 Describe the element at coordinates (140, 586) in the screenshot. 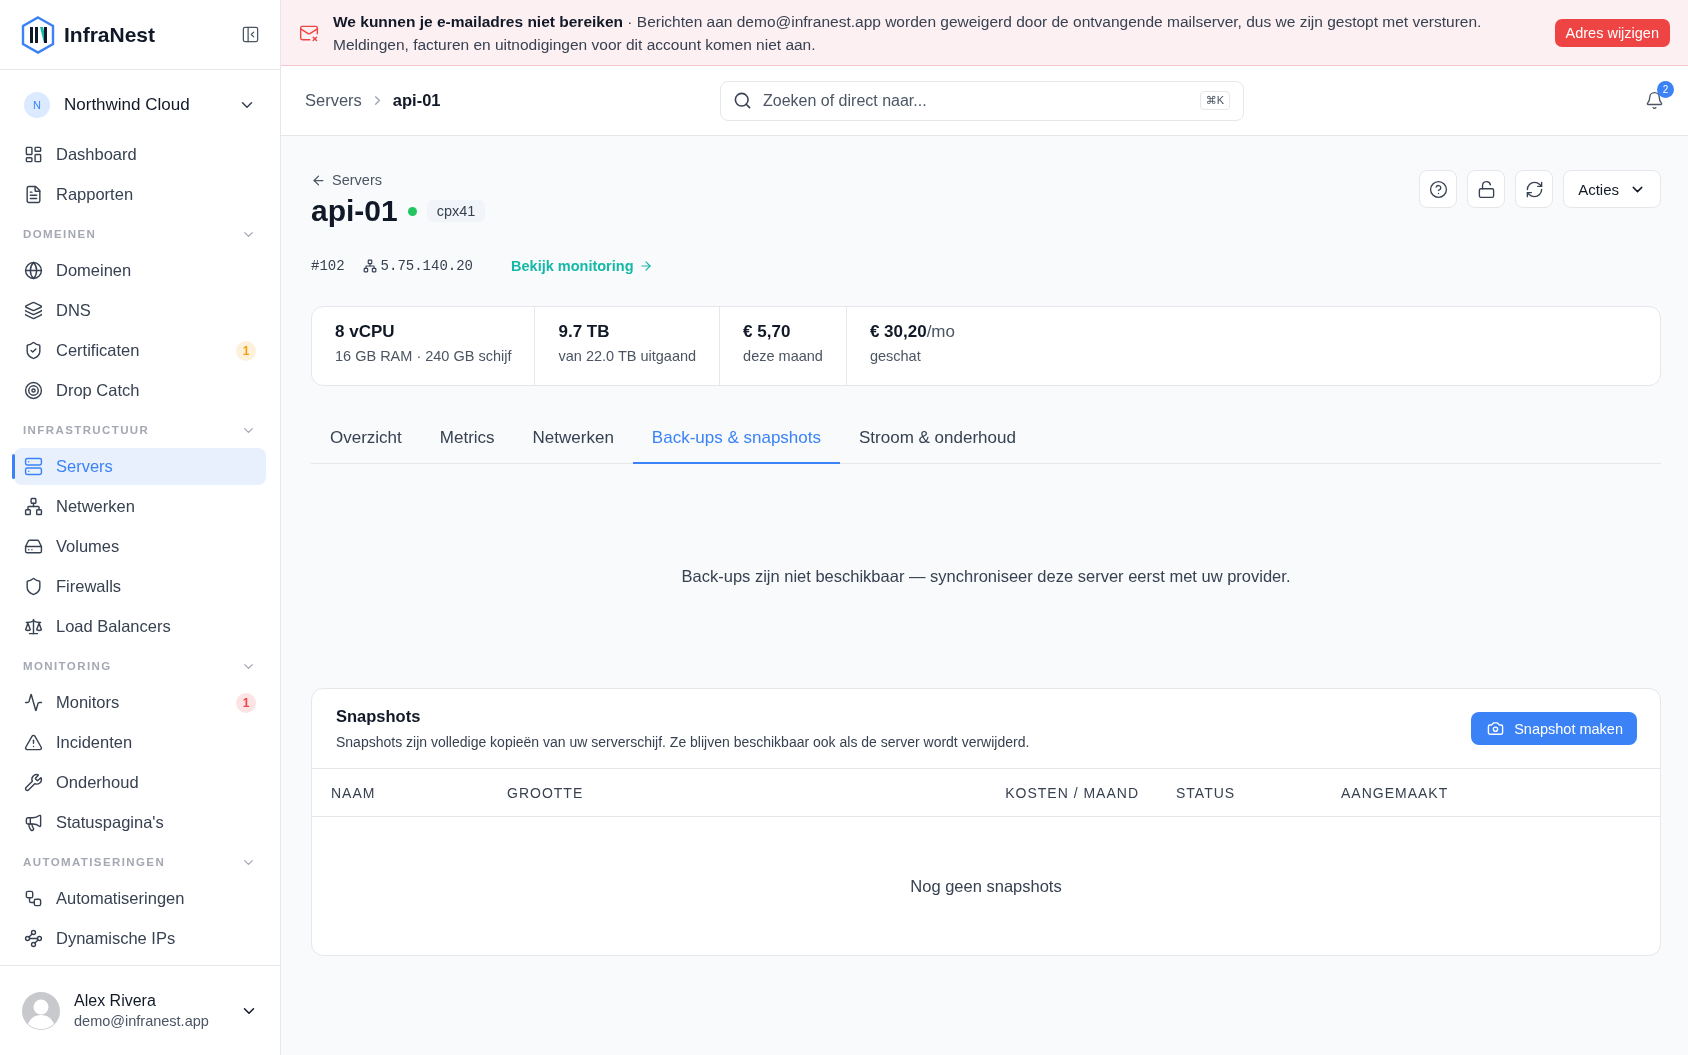

I see `sidebar-item: Firewalls` at that location.